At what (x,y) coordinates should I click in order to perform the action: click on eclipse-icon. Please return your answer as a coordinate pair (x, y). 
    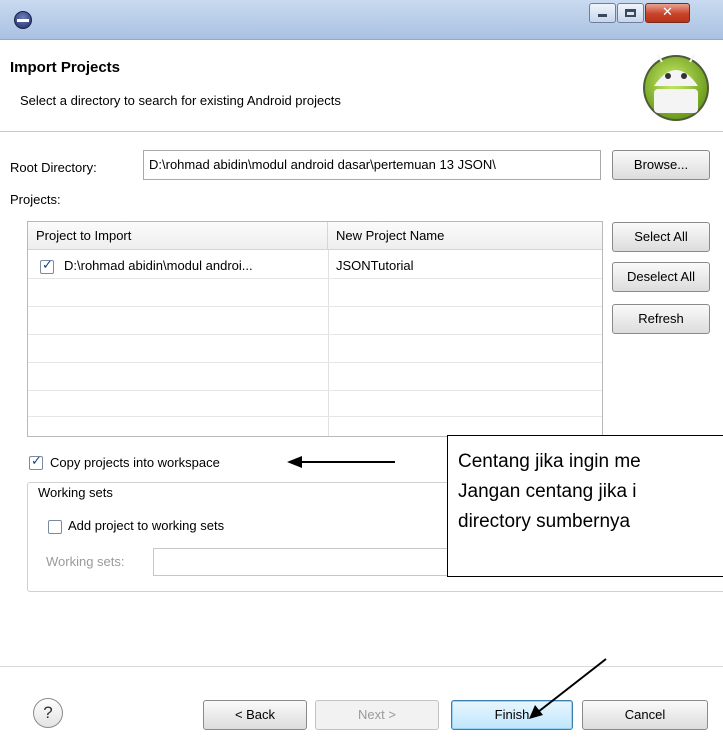
    Looking at the image, I should click on (23, 20).